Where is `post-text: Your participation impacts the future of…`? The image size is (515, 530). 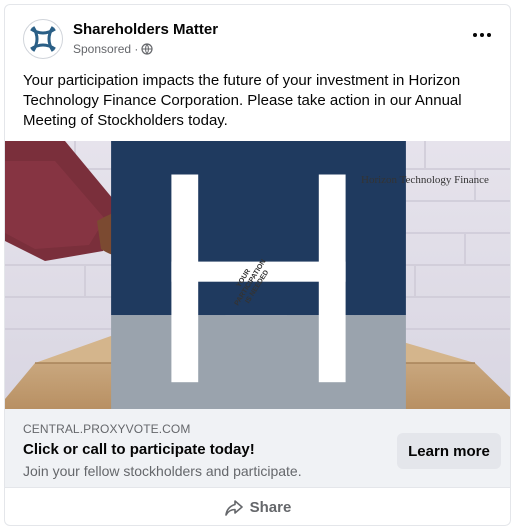
post-text: Your participation impacts the future of… is located at coordinates (242, 100).